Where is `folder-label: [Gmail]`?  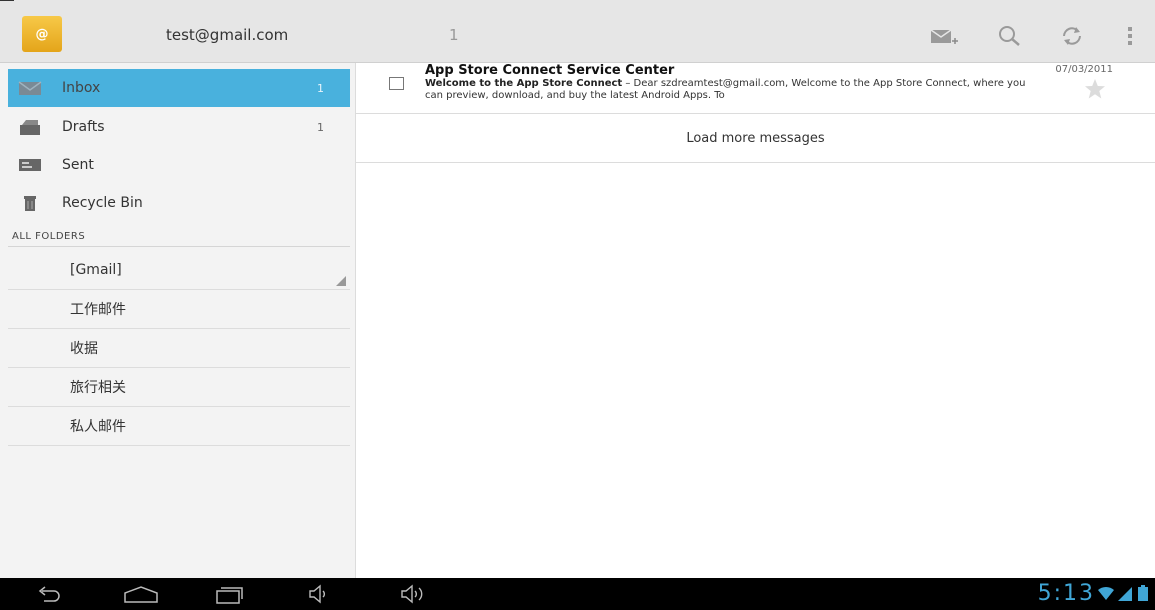
folder-label: [Gmail] is located at coordinates (96, 270).